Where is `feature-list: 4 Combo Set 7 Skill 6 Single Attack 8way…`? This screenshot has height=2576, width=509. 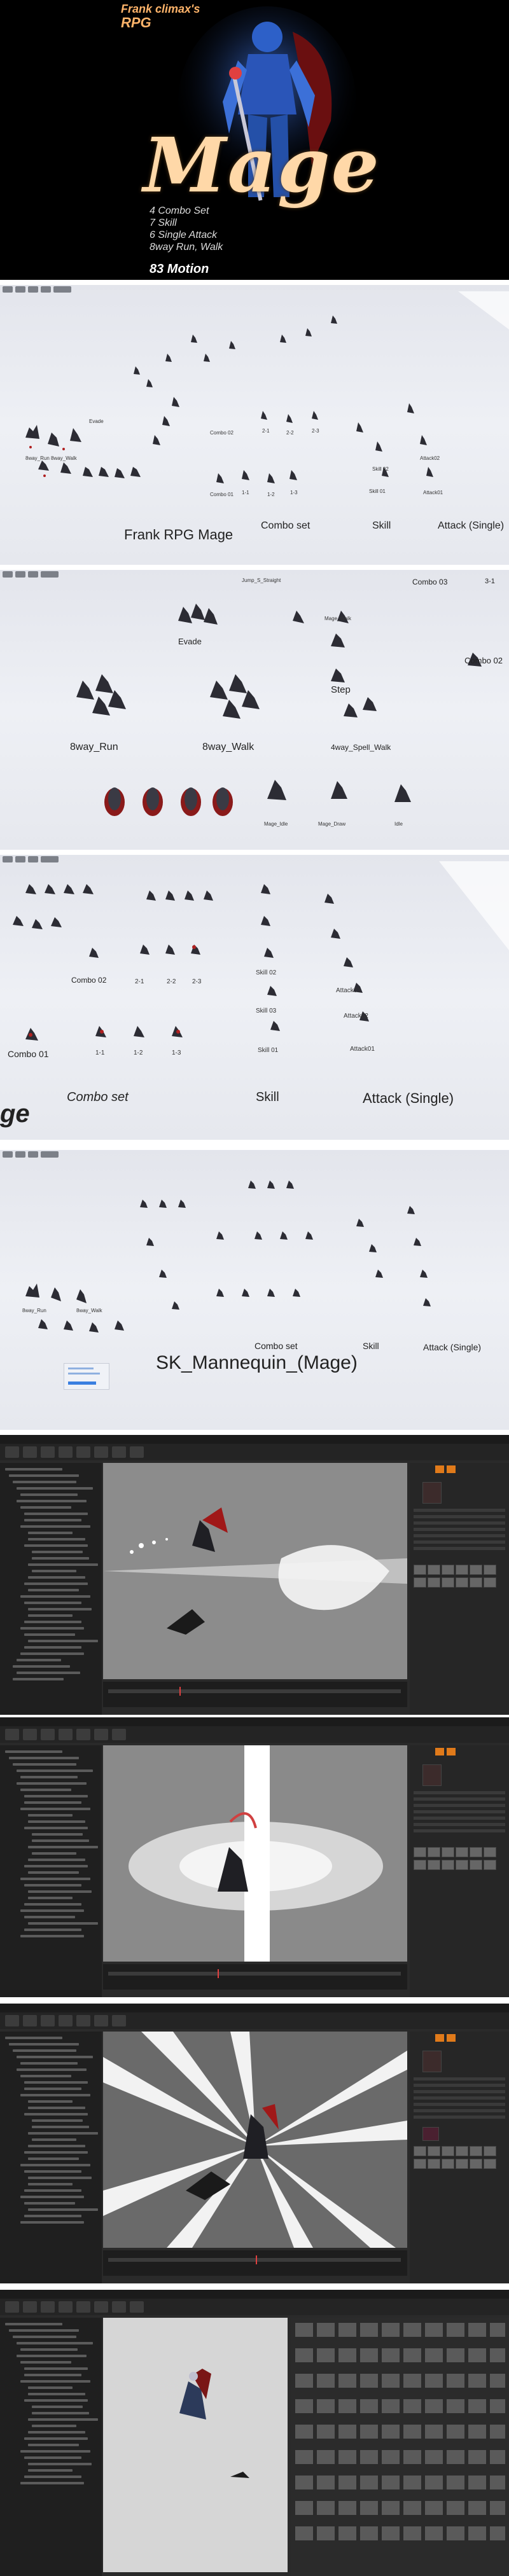 feature-list: 4 Combo Set 7 Skill 6 Single Attack 8way… is located at coordinates (186, 229).